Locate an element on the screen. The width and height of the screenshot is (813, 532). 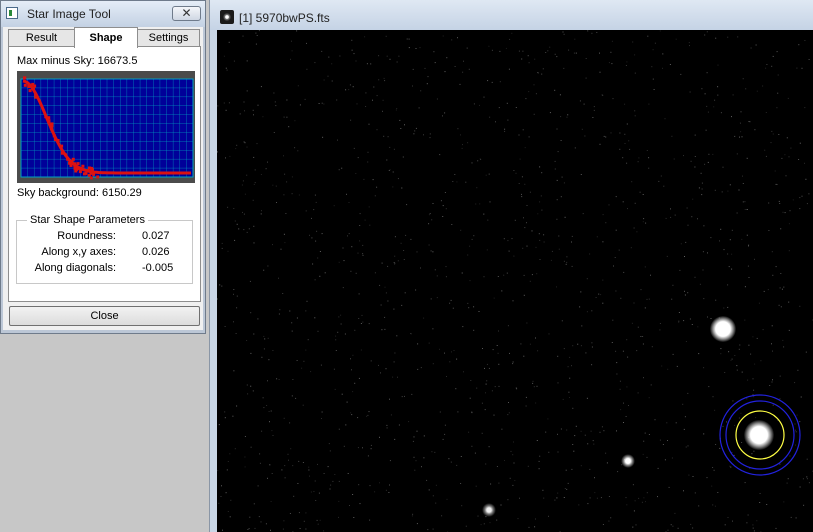
sky-annulus-outer-ring is located at coordinates (760, 435).